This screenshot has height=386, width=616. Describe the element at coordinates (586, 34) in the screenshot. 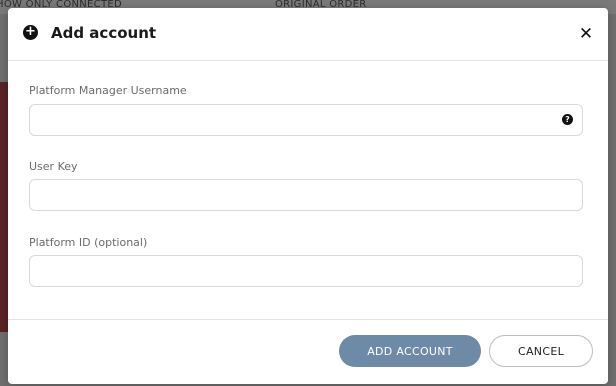

I see `close-icon: ✕` at that location.